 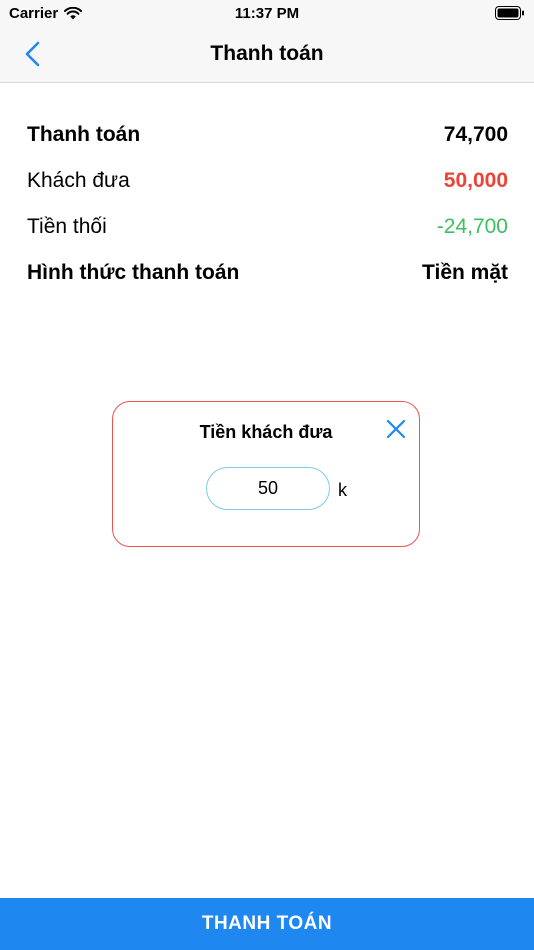 I want to click on navigation-bar: Thanh toán, so click(x=267, y=54).